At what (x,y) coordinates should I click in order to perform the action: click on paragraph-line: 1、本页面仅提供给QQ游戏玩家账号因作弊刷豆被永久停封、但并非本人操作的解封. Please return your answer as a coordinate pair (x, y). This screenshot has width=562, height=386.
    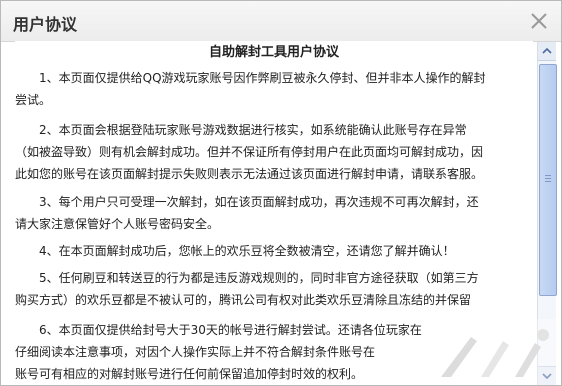
    Looking at the image, I should click on (262, 78).